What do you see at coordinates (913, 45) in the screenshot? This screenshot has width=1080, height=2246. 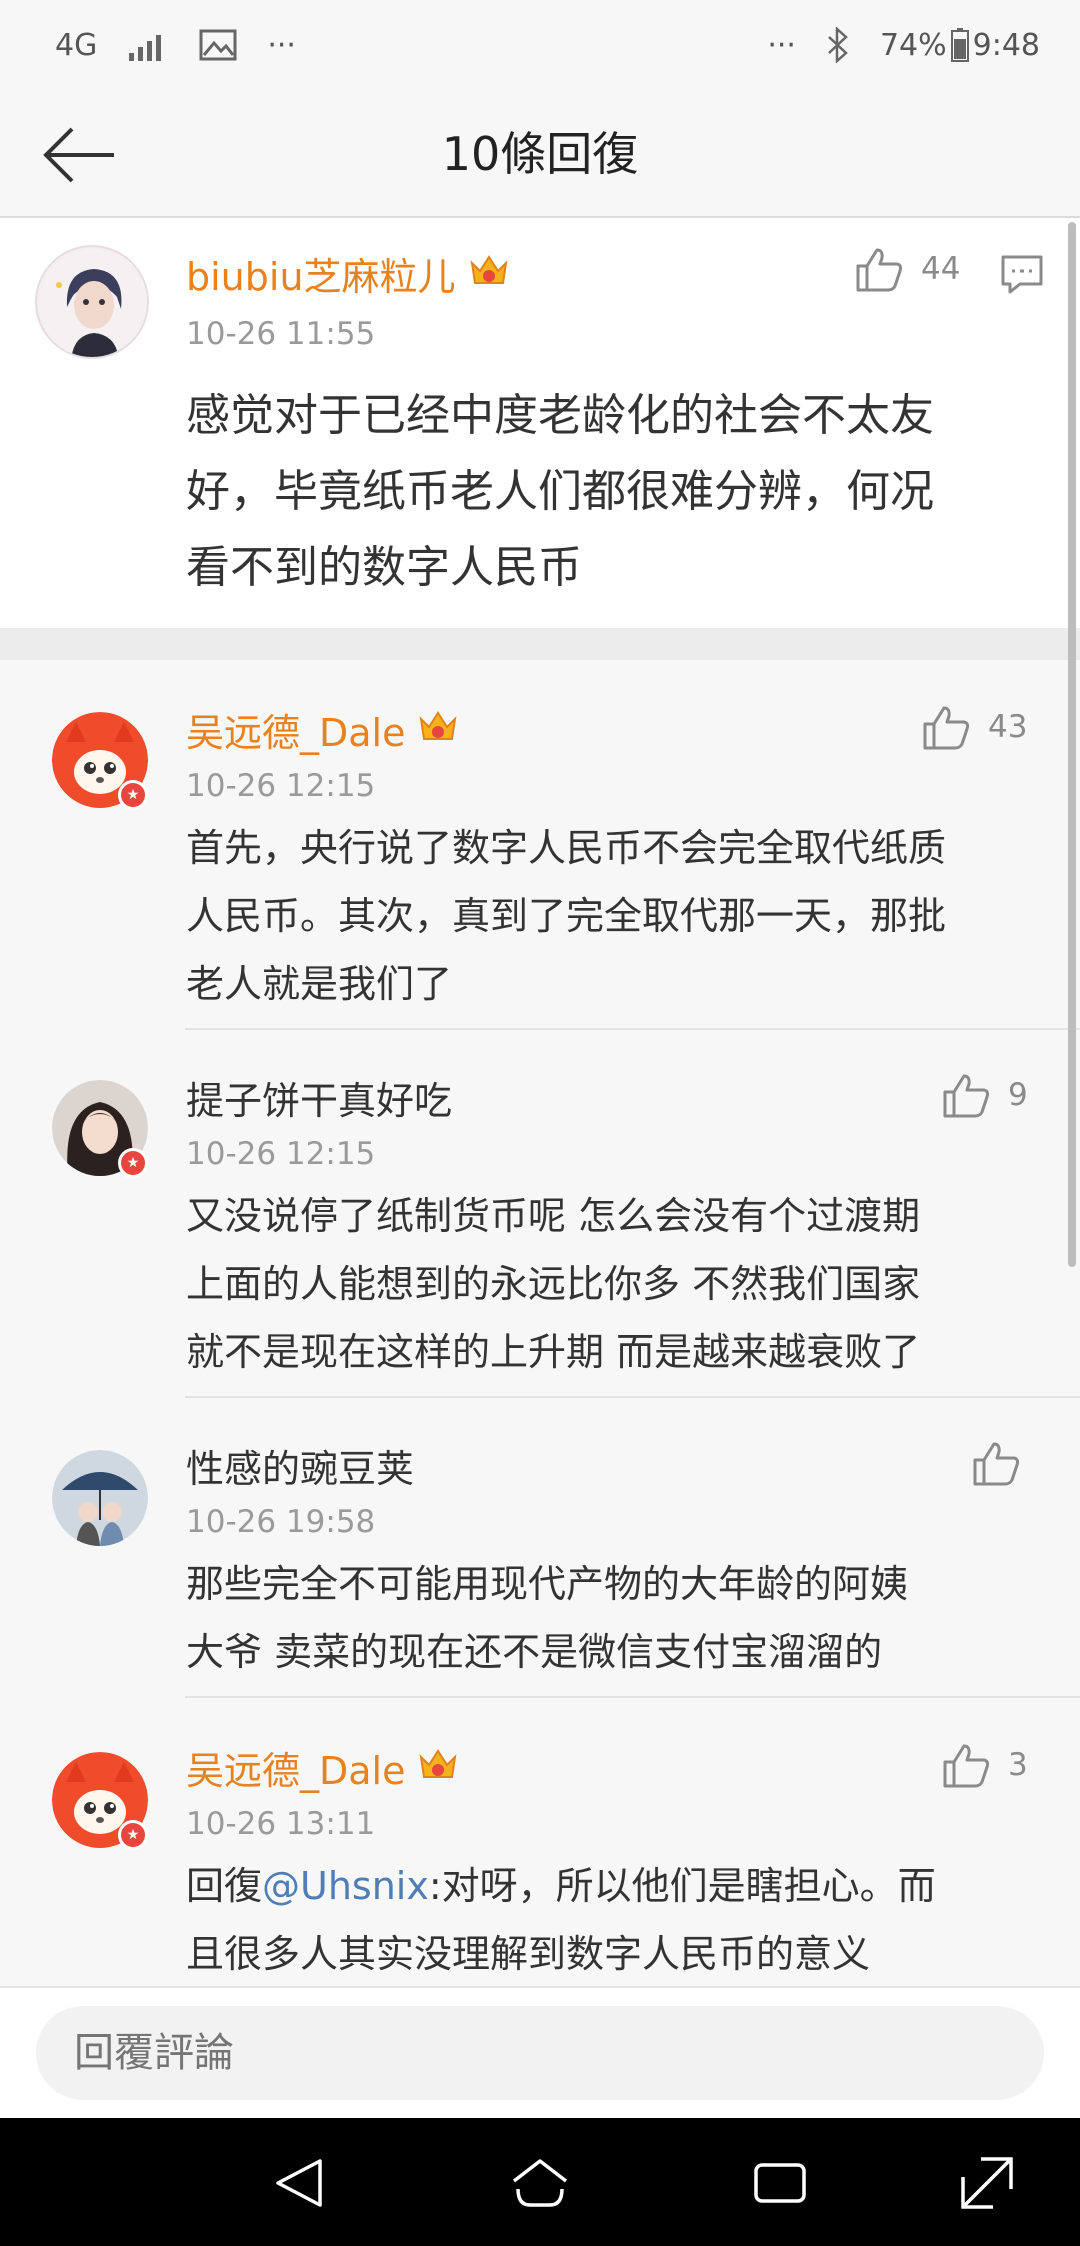 I see `battery-percent: 74%` at bounding box center [913, 45].